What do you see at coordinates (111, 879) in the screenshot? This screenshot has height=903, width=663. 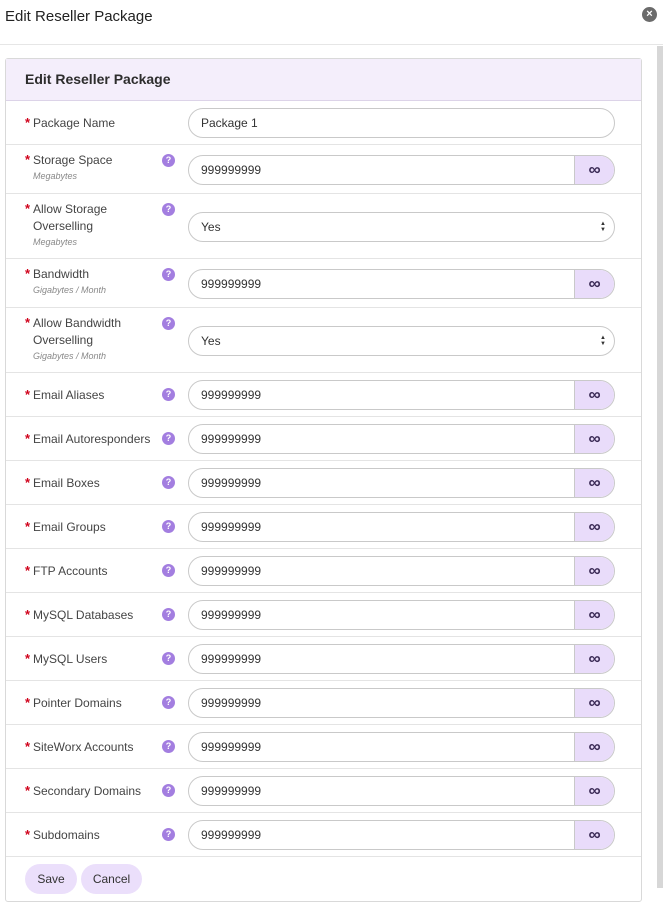 I see `cancel-button: Cancel` at bounding box center [111, 879].